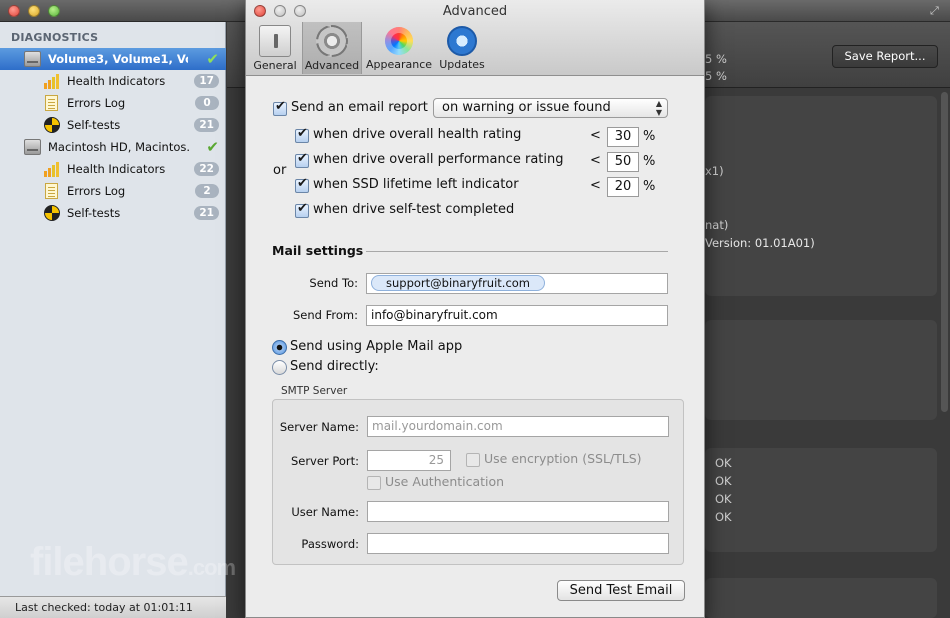 The width and height of the screenshot is (950, 618). I want to click on count-badge: 0, so click(207, 103).